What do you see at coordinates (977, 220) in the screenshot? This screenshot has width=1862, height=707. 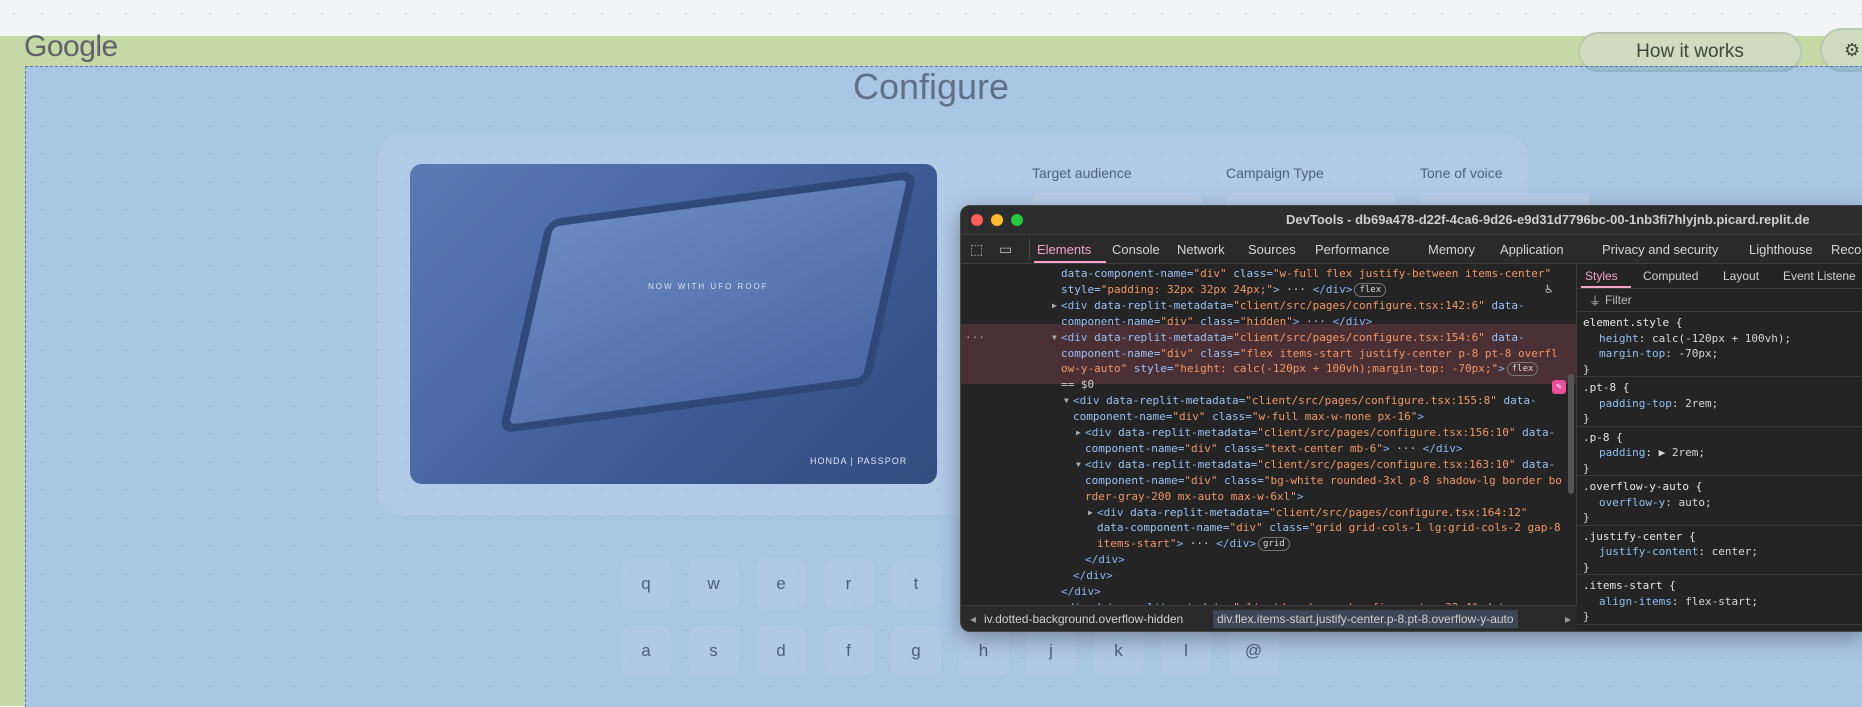 I see `close-window-button` at bounding box center [977, 220].